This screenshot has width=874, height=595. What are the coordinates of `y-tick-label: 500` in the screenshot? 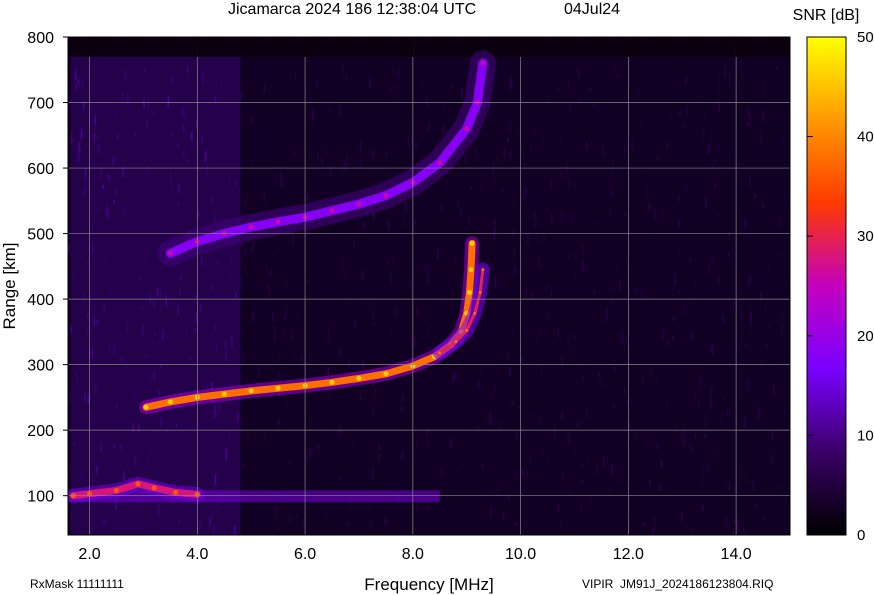 It's located at (40, 235).